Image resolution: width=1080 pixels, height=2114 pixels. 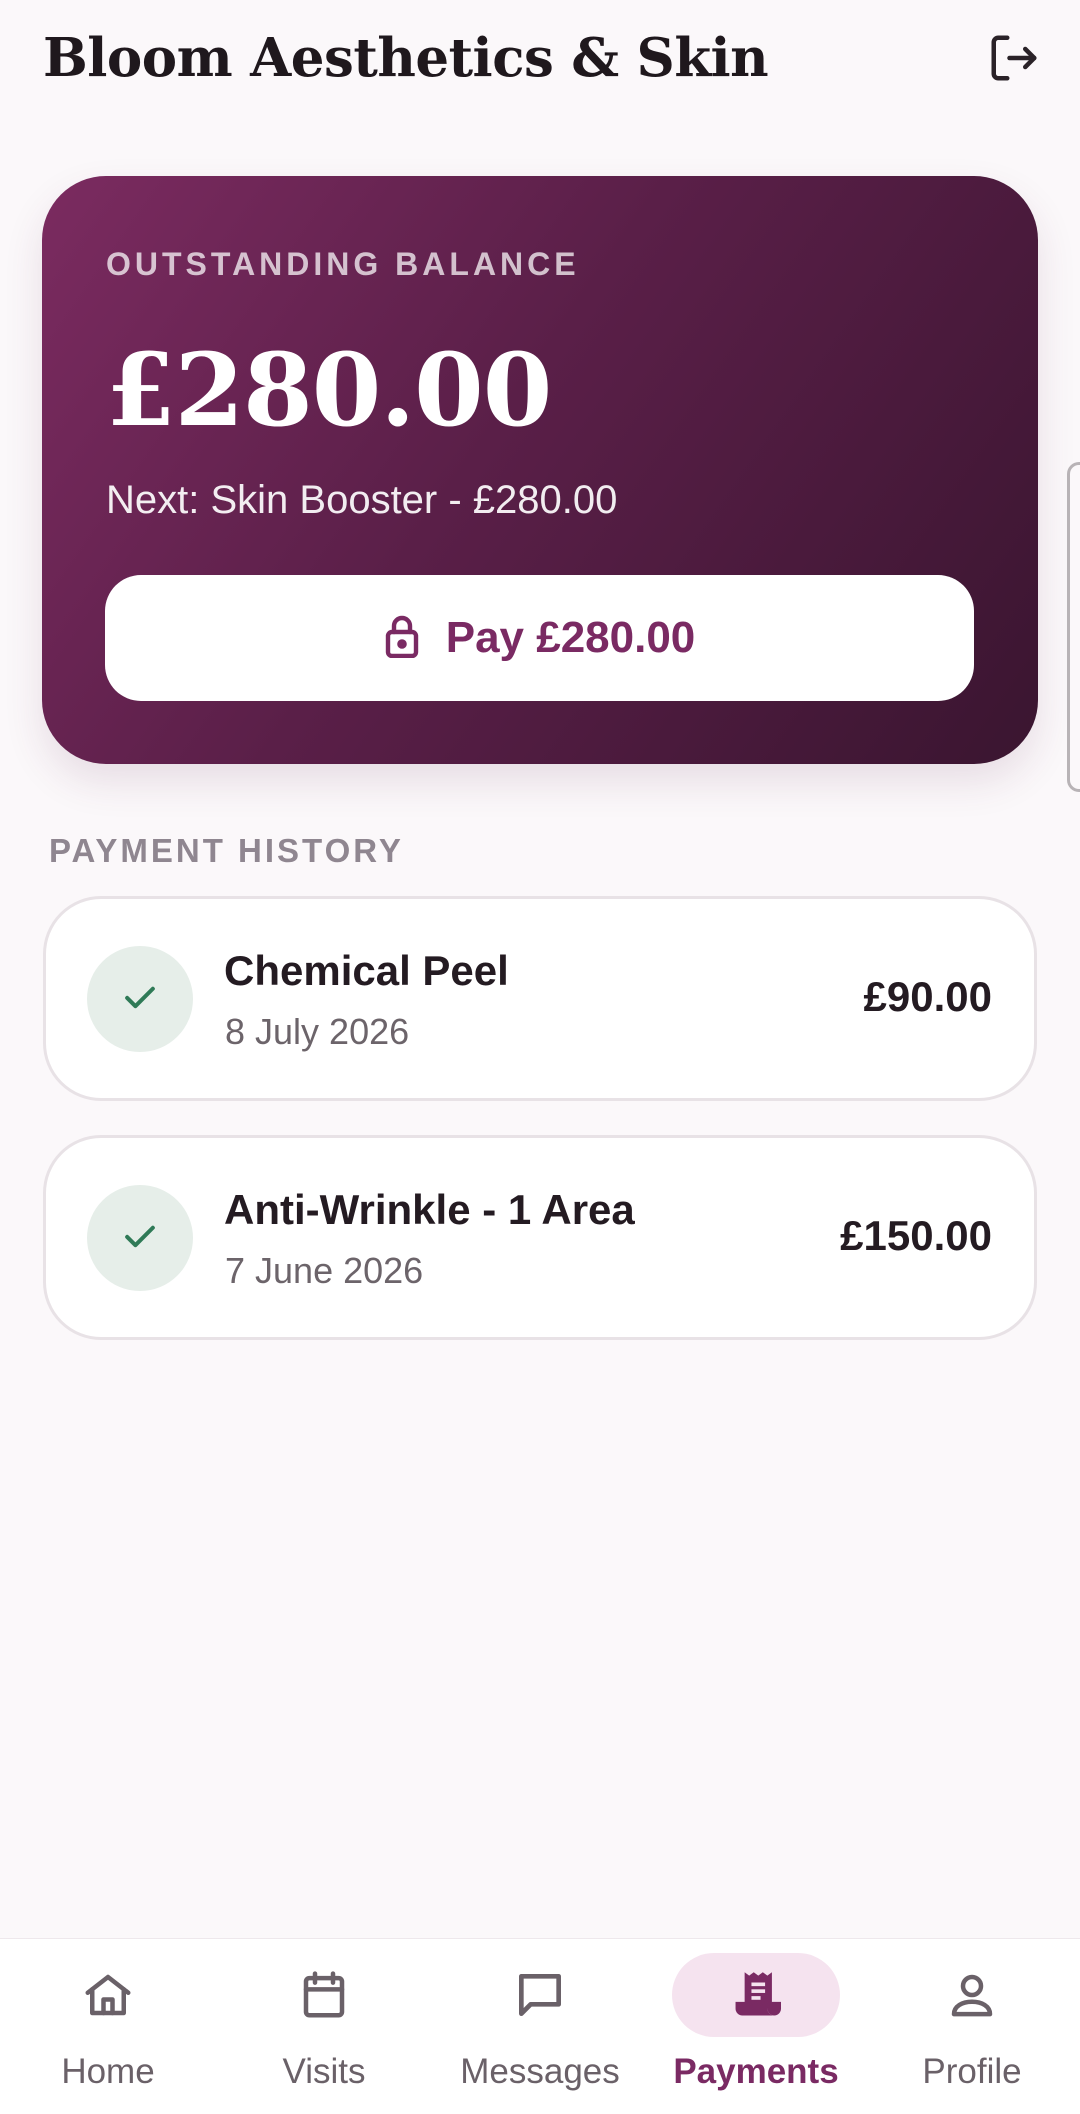 What do you see at coordinates (317, 1031) in the screenshot?
I see `payment-date: 8 July 2026` at bounding box center [317, 1031].